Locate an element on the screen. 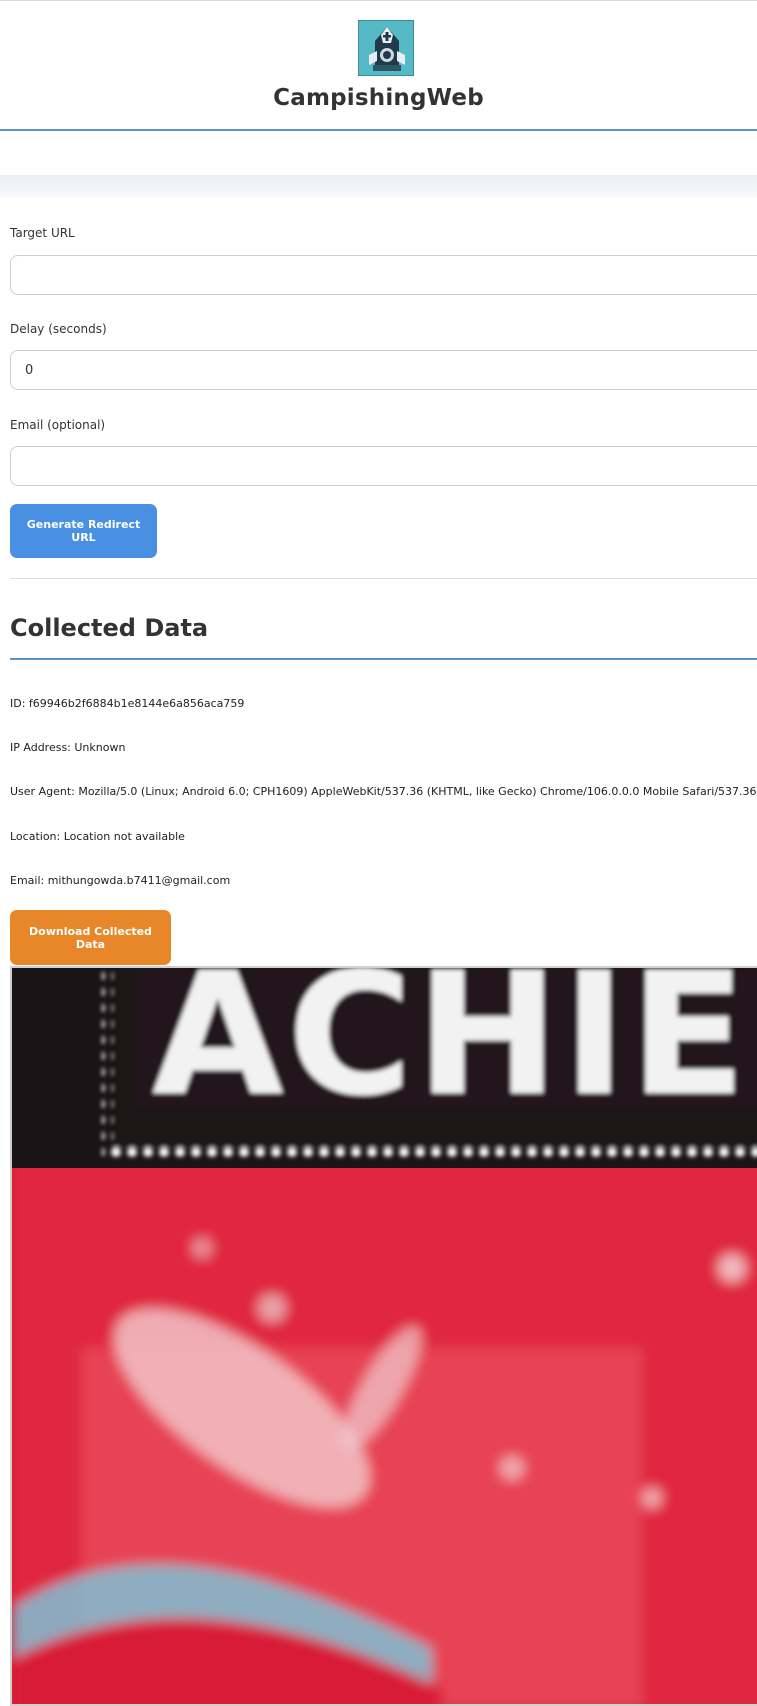  site-title: CampishingWeb is located at coordinates (378, 98).